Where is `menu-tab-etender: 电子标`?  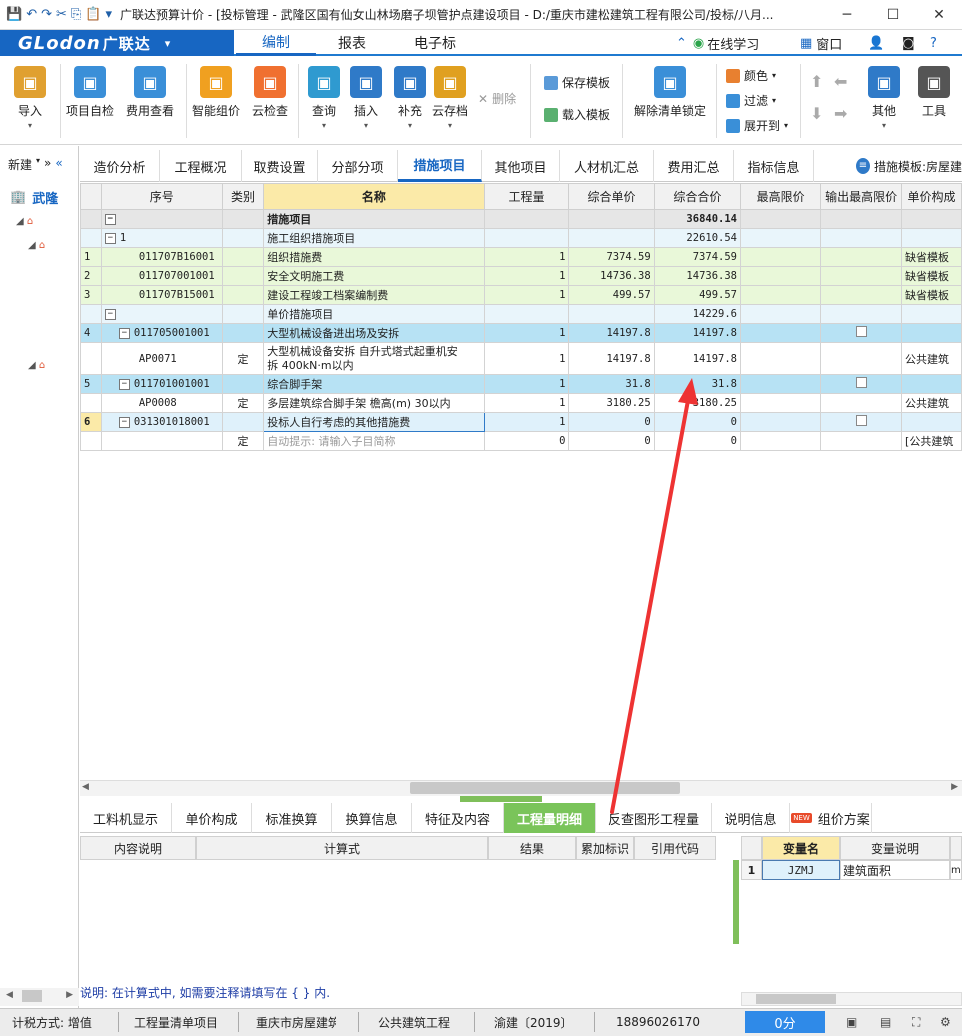 menu-tab-etender: 电子标 is located at coordinates (435, 43).